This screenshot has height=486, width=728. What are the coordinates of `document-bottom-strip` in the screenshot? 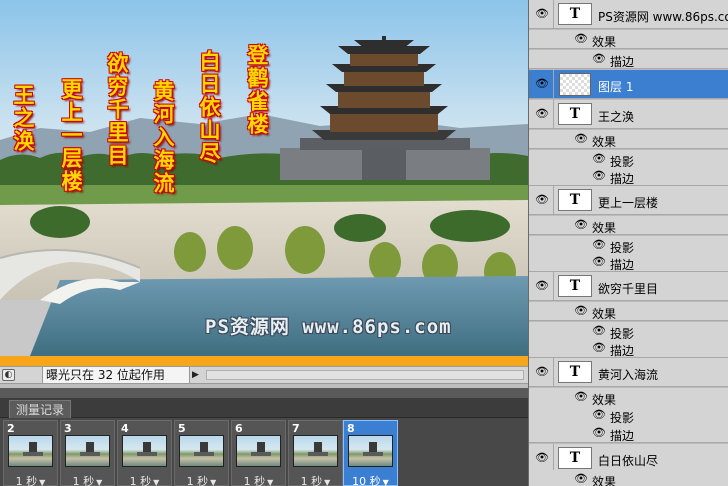 It's located at (264, 361).